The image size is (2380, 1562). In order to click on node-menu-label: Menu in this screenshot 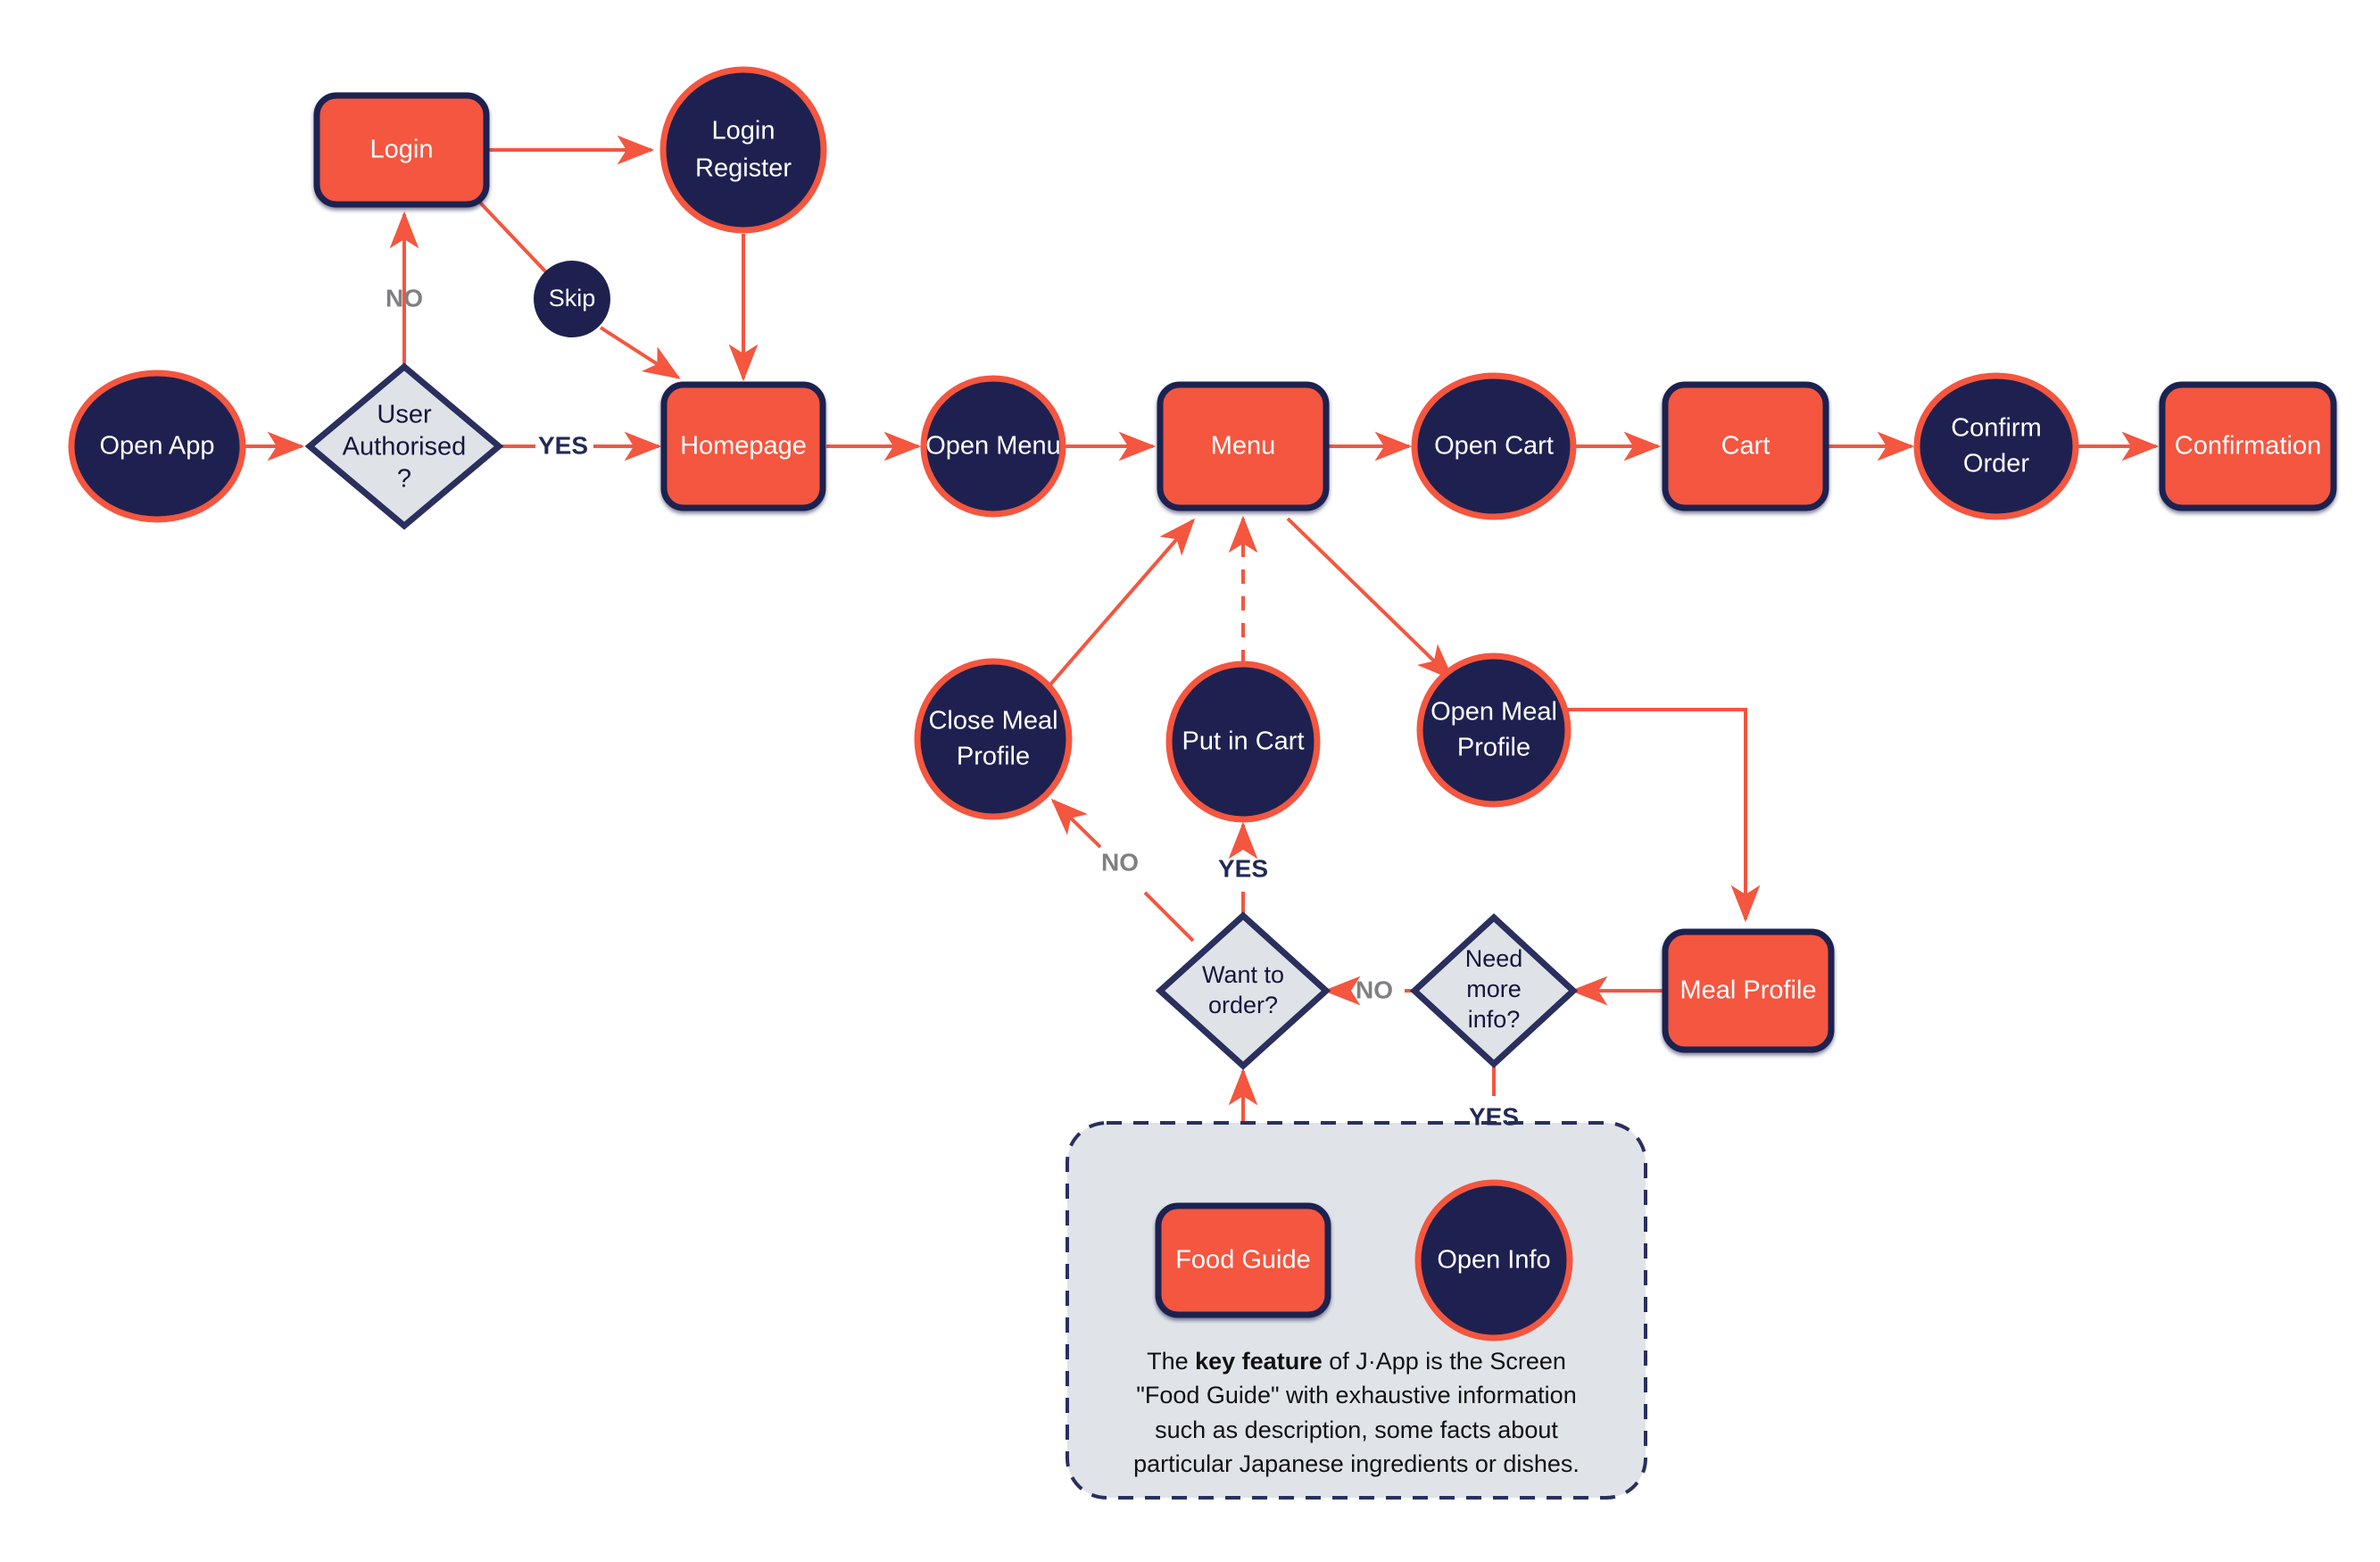, I will do `click(1243, 446)`.